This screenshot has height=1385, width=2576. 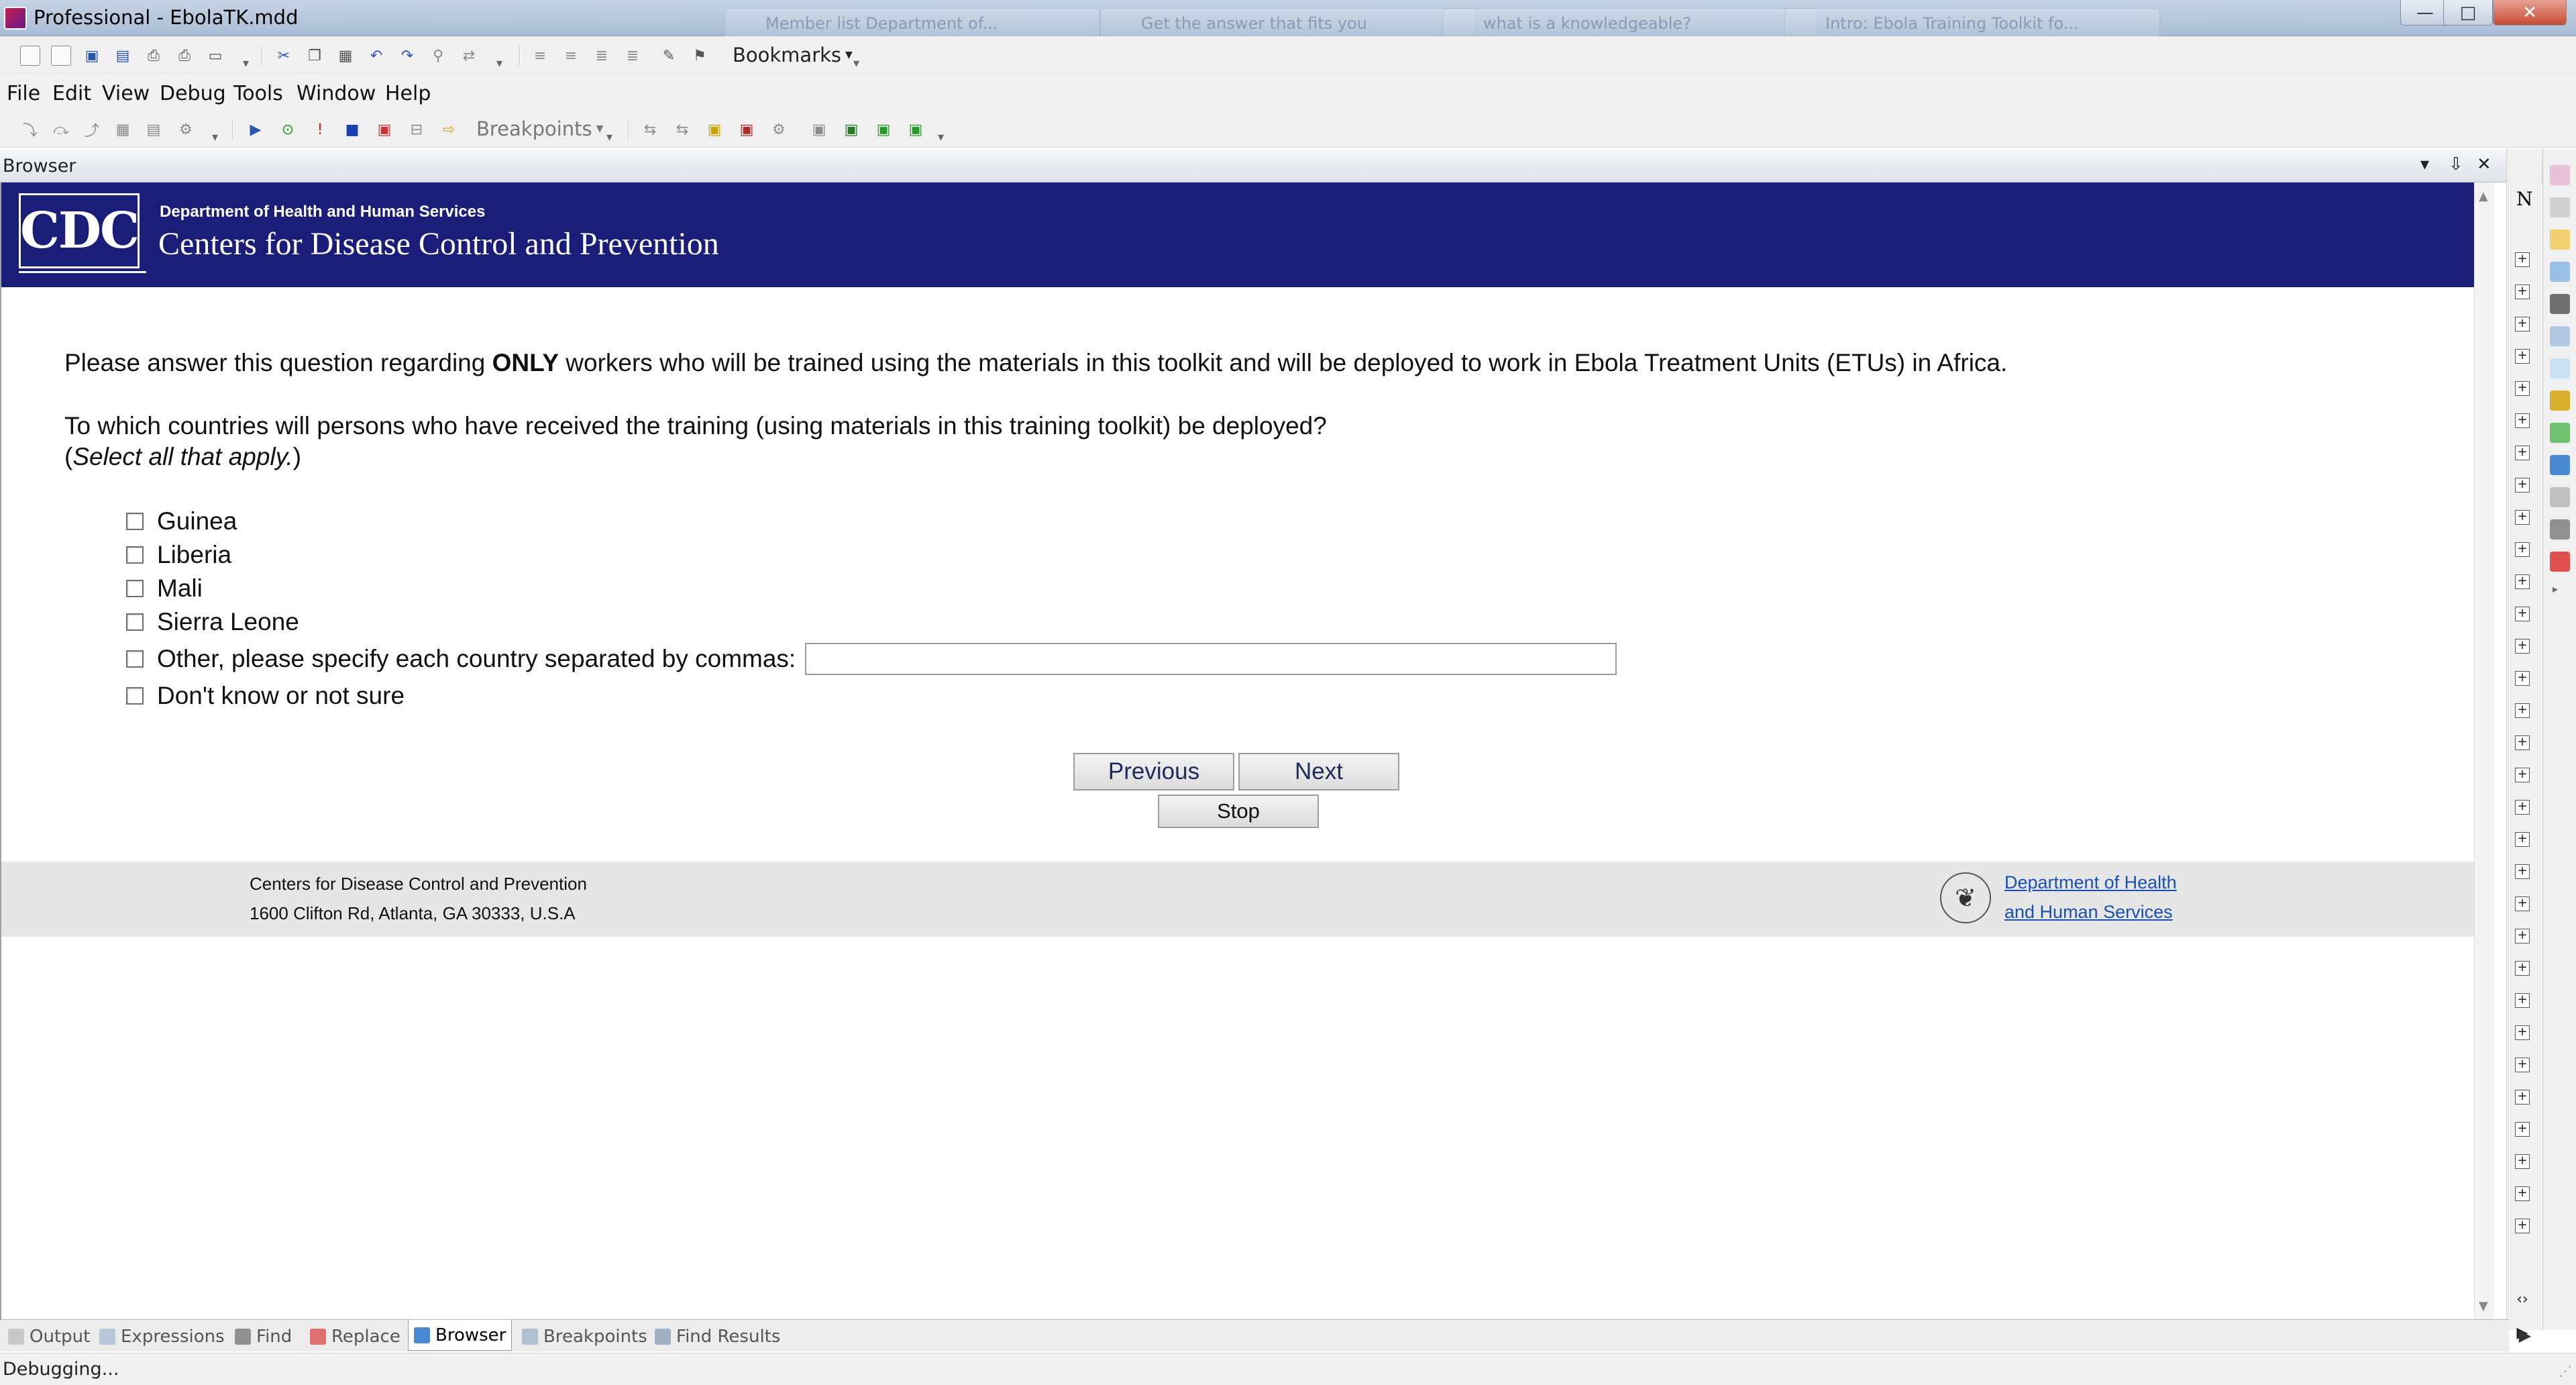 I want to click on stop-debug-icon: ■, so click(x=352, y=129).